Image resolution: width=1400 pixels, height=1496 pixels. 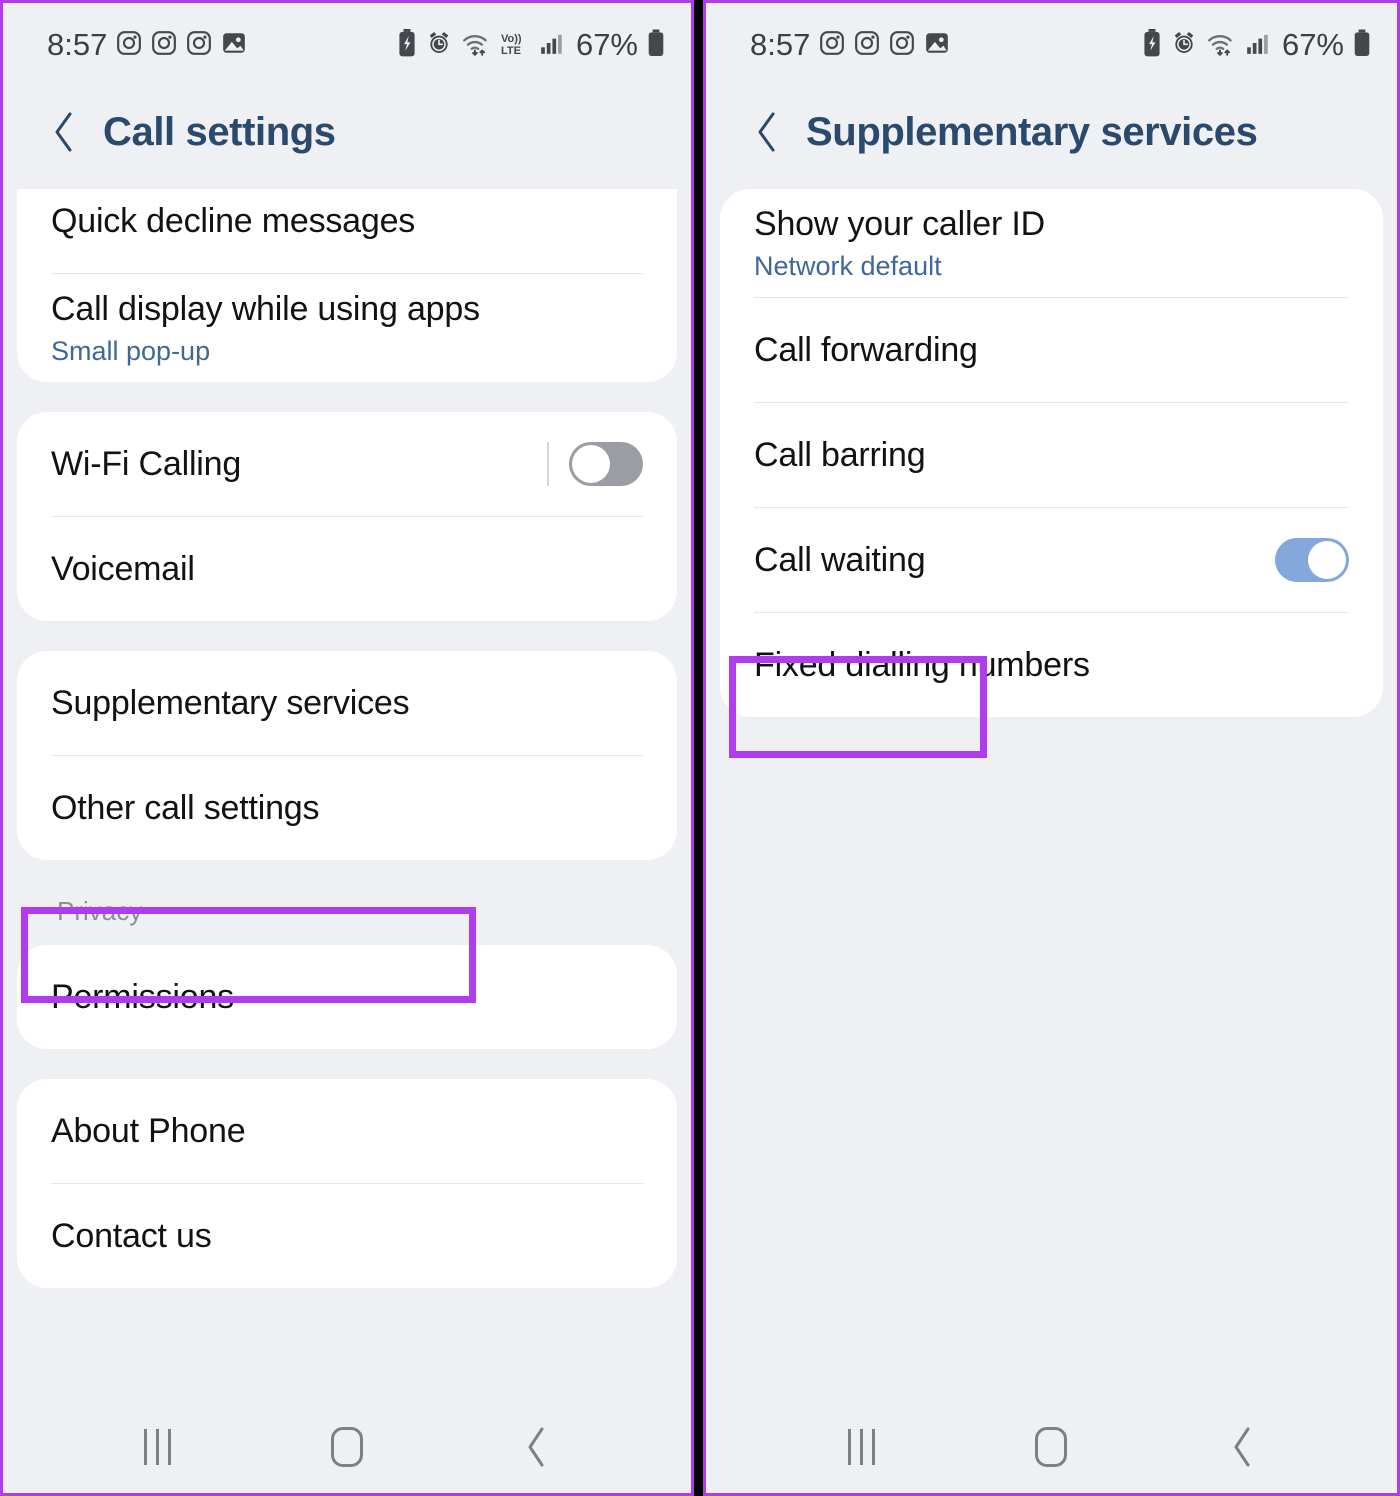 I want to click on battery-icon, so click(x=656, y=45).